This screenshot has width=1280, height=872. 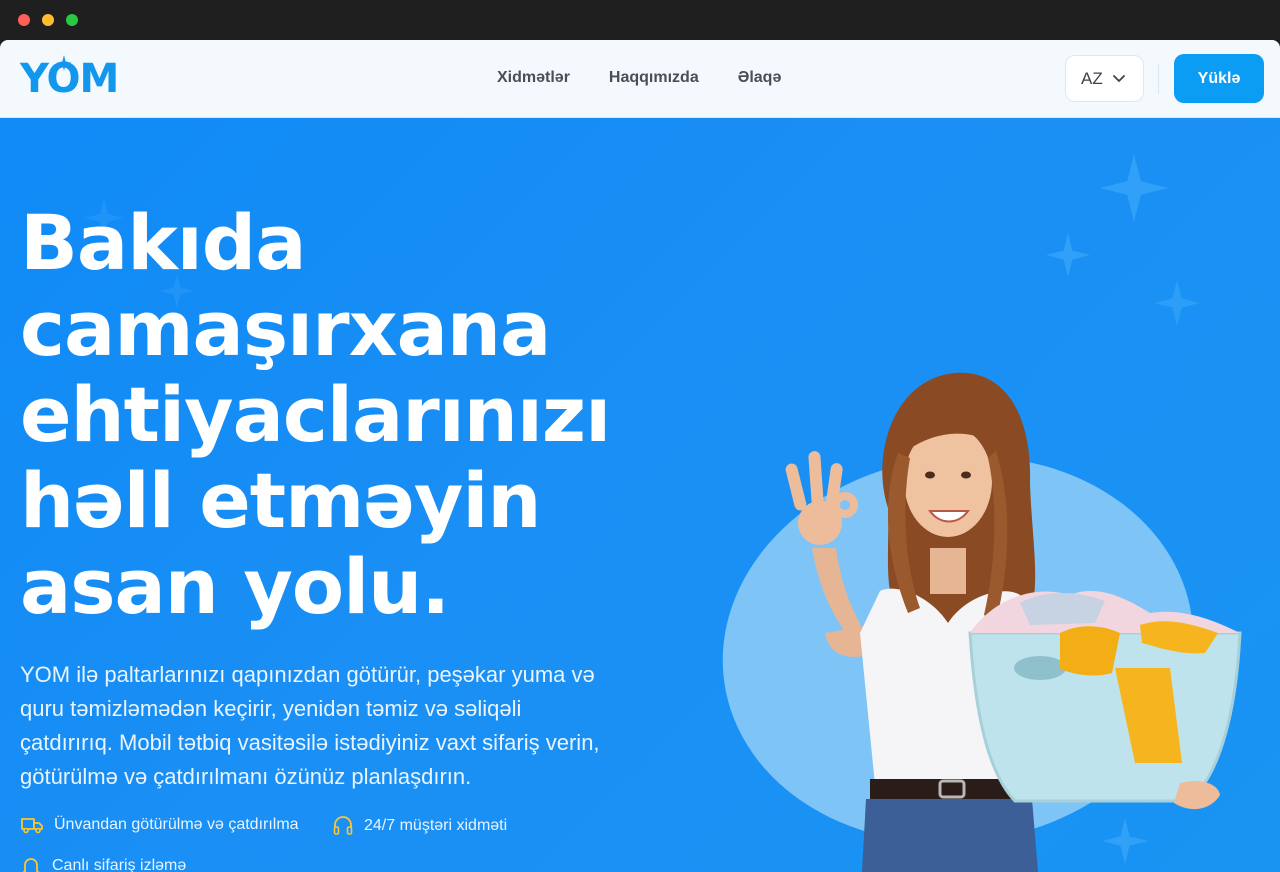 What do you see at coordinates (32, 826) in the screenshot?
I see `truck-icon` at bounding box center [32, 826].